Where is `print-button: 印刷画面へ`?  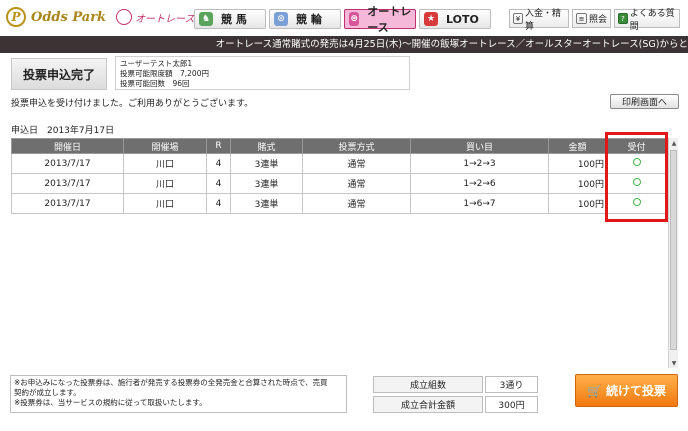 print-button: 印刷画面へ is located at coordinates (644, 101).